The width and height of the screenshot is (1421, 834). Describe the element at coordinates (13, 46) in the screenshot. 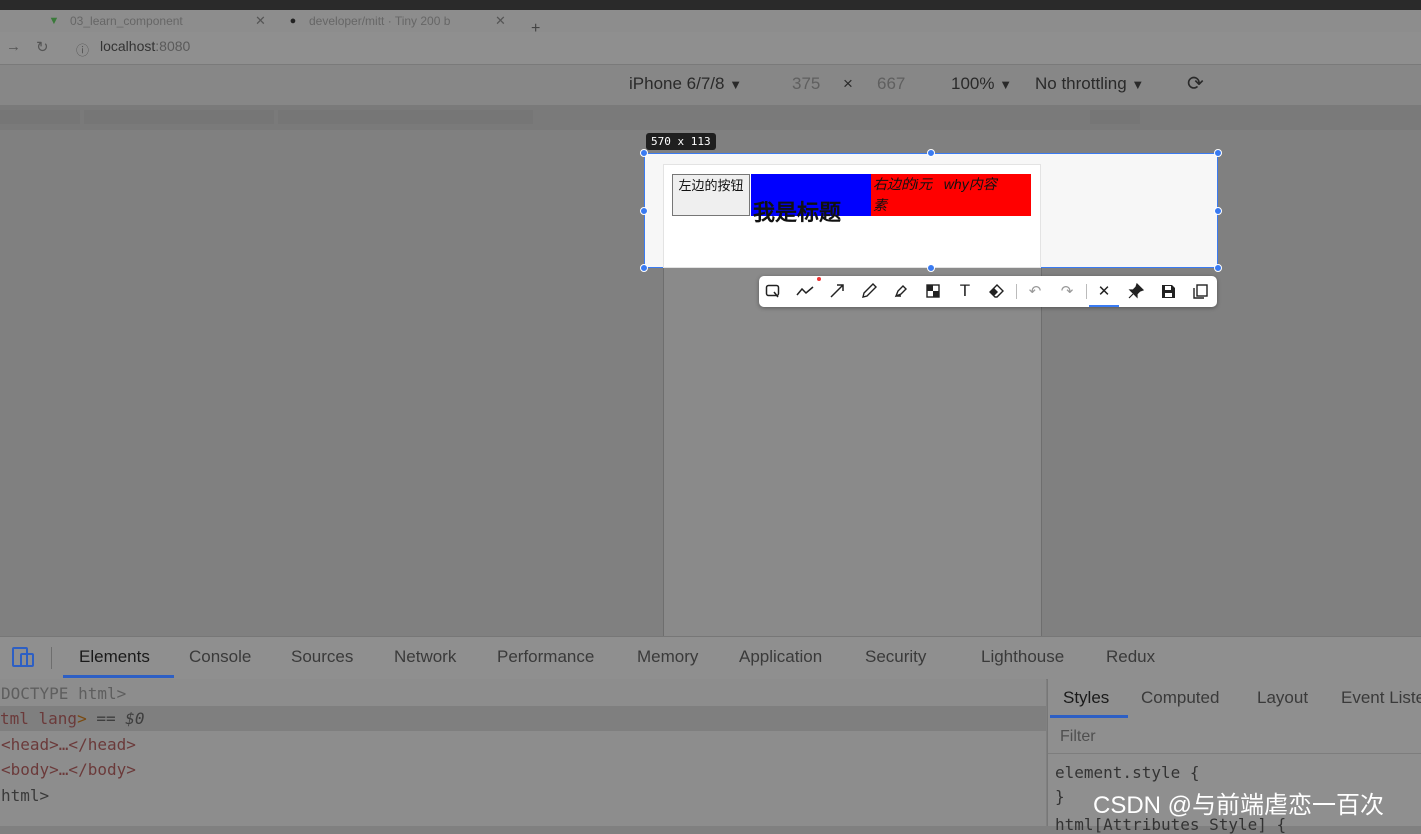

I see `forward-icon: →` at that location.